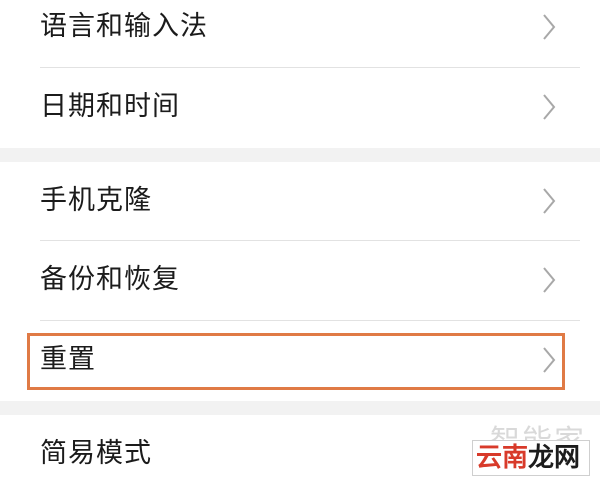 This screenshot has width=600, height=484. Describe the element at coordinates (96, 453) in the screenshot. I see `settings-item-label: 简易模式` at that location.